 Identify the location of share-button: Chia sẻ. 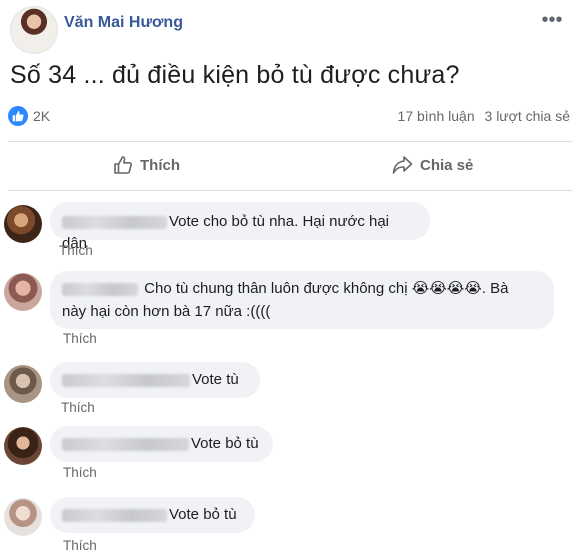
(432, 165).